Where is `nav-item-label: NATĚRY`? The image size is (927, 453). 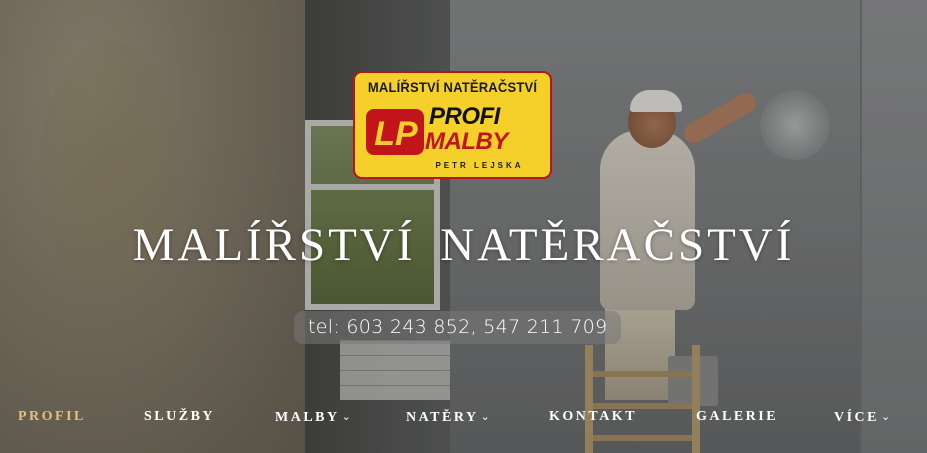 nav-item-label: NATĚRY is located at coordinates (442, 417).